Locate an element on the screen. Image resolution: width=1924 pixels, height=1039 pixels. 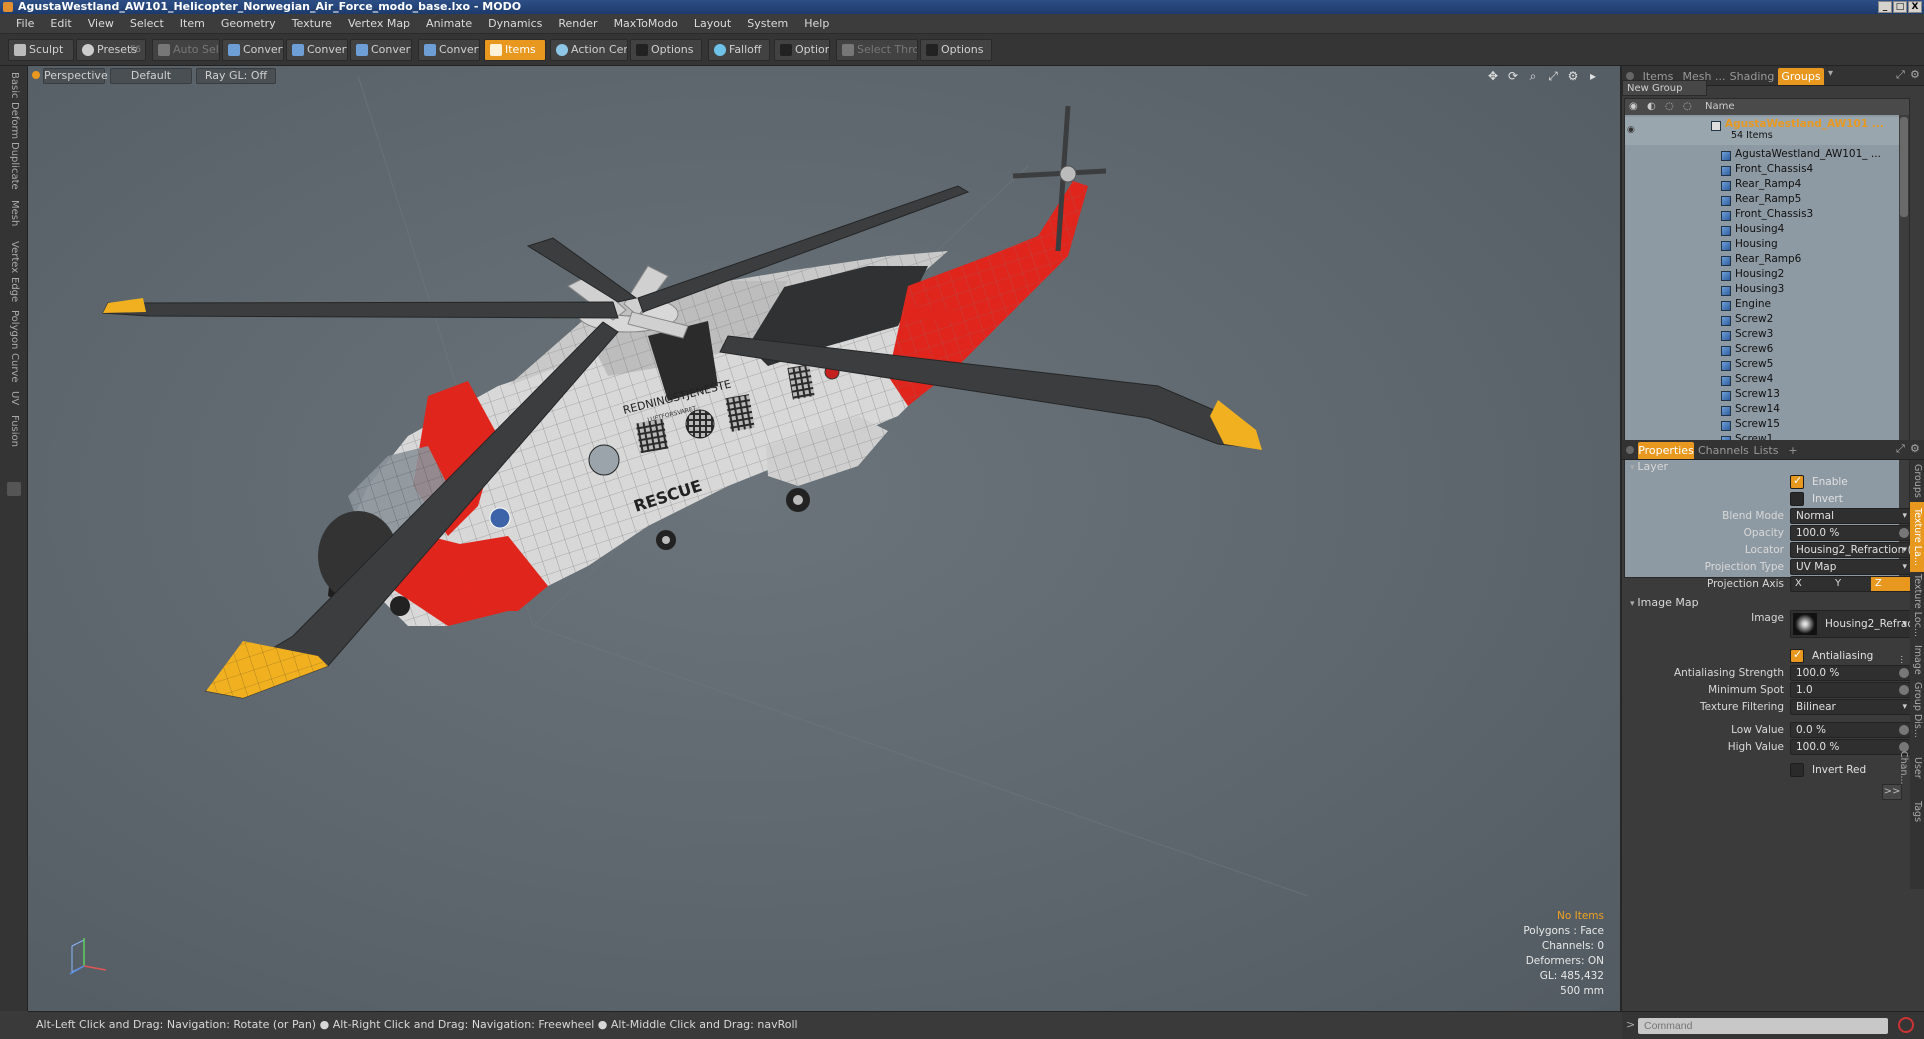
menu-render: Render is located at coordinates (577, 24).